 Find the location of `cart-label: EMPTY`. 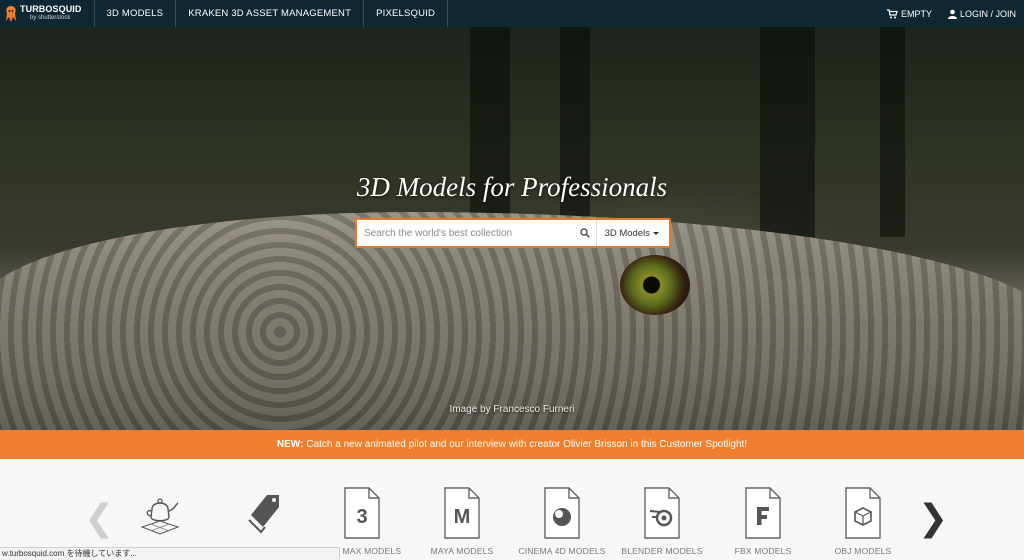

cart-label: EMPTY is located at coordinates (916, 13).